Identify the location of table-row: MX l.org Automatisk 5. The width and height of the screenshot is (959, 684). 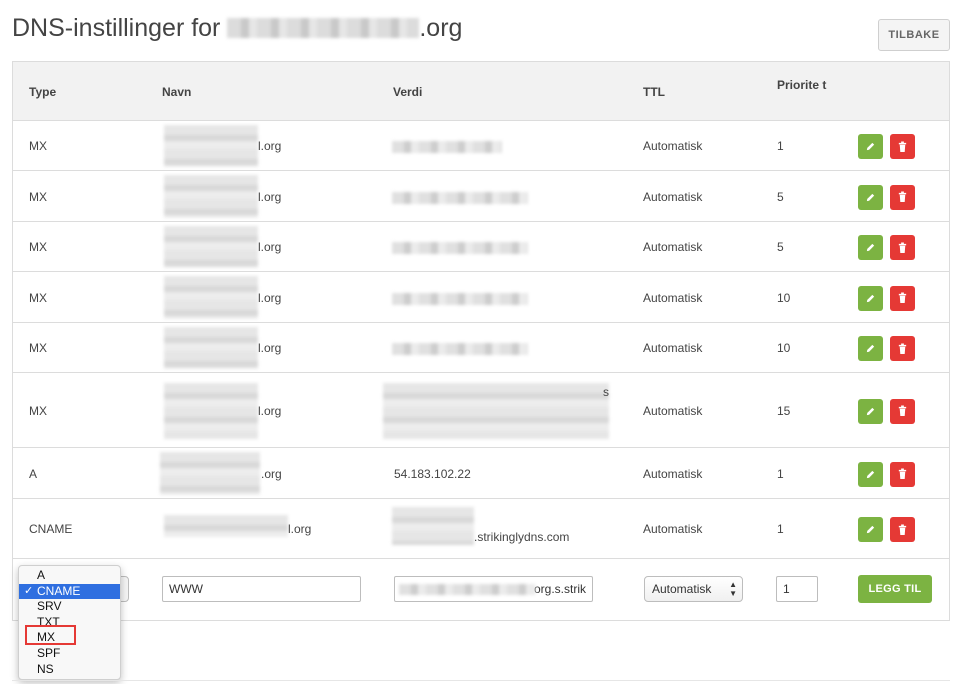
(481, 247).